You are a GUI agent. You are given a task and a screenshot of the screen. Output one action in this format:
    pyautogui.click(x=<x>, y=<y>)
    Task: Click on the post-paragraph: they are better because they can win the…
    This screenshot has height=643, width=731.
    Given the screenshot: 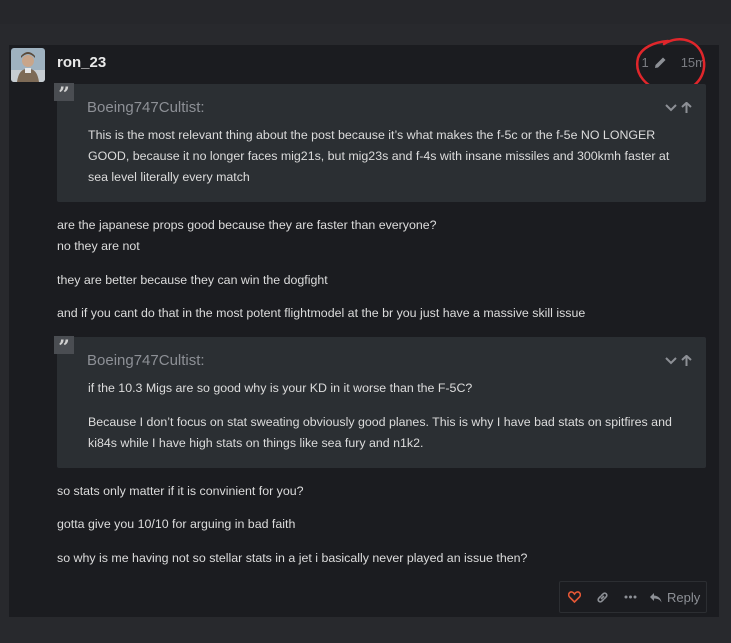 What is the action you would take?
    pyautogui.click(x=192, y=280)
    